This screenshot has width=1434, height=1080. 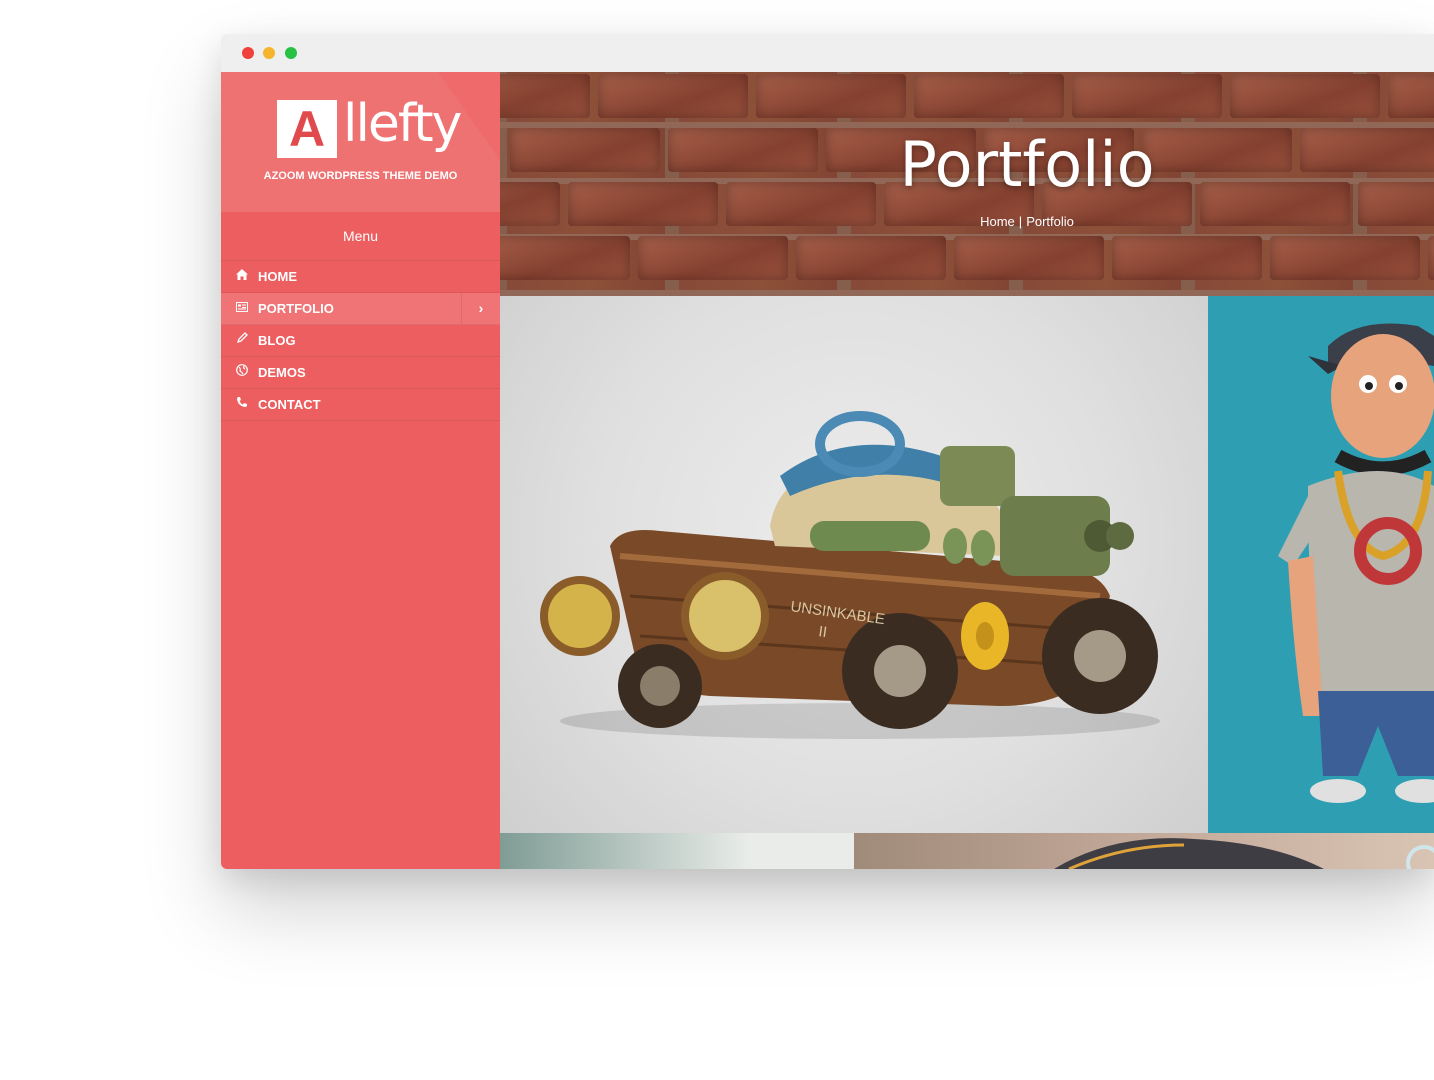 I want to click on logo-letter-box: A, so click(x=307, y=129).